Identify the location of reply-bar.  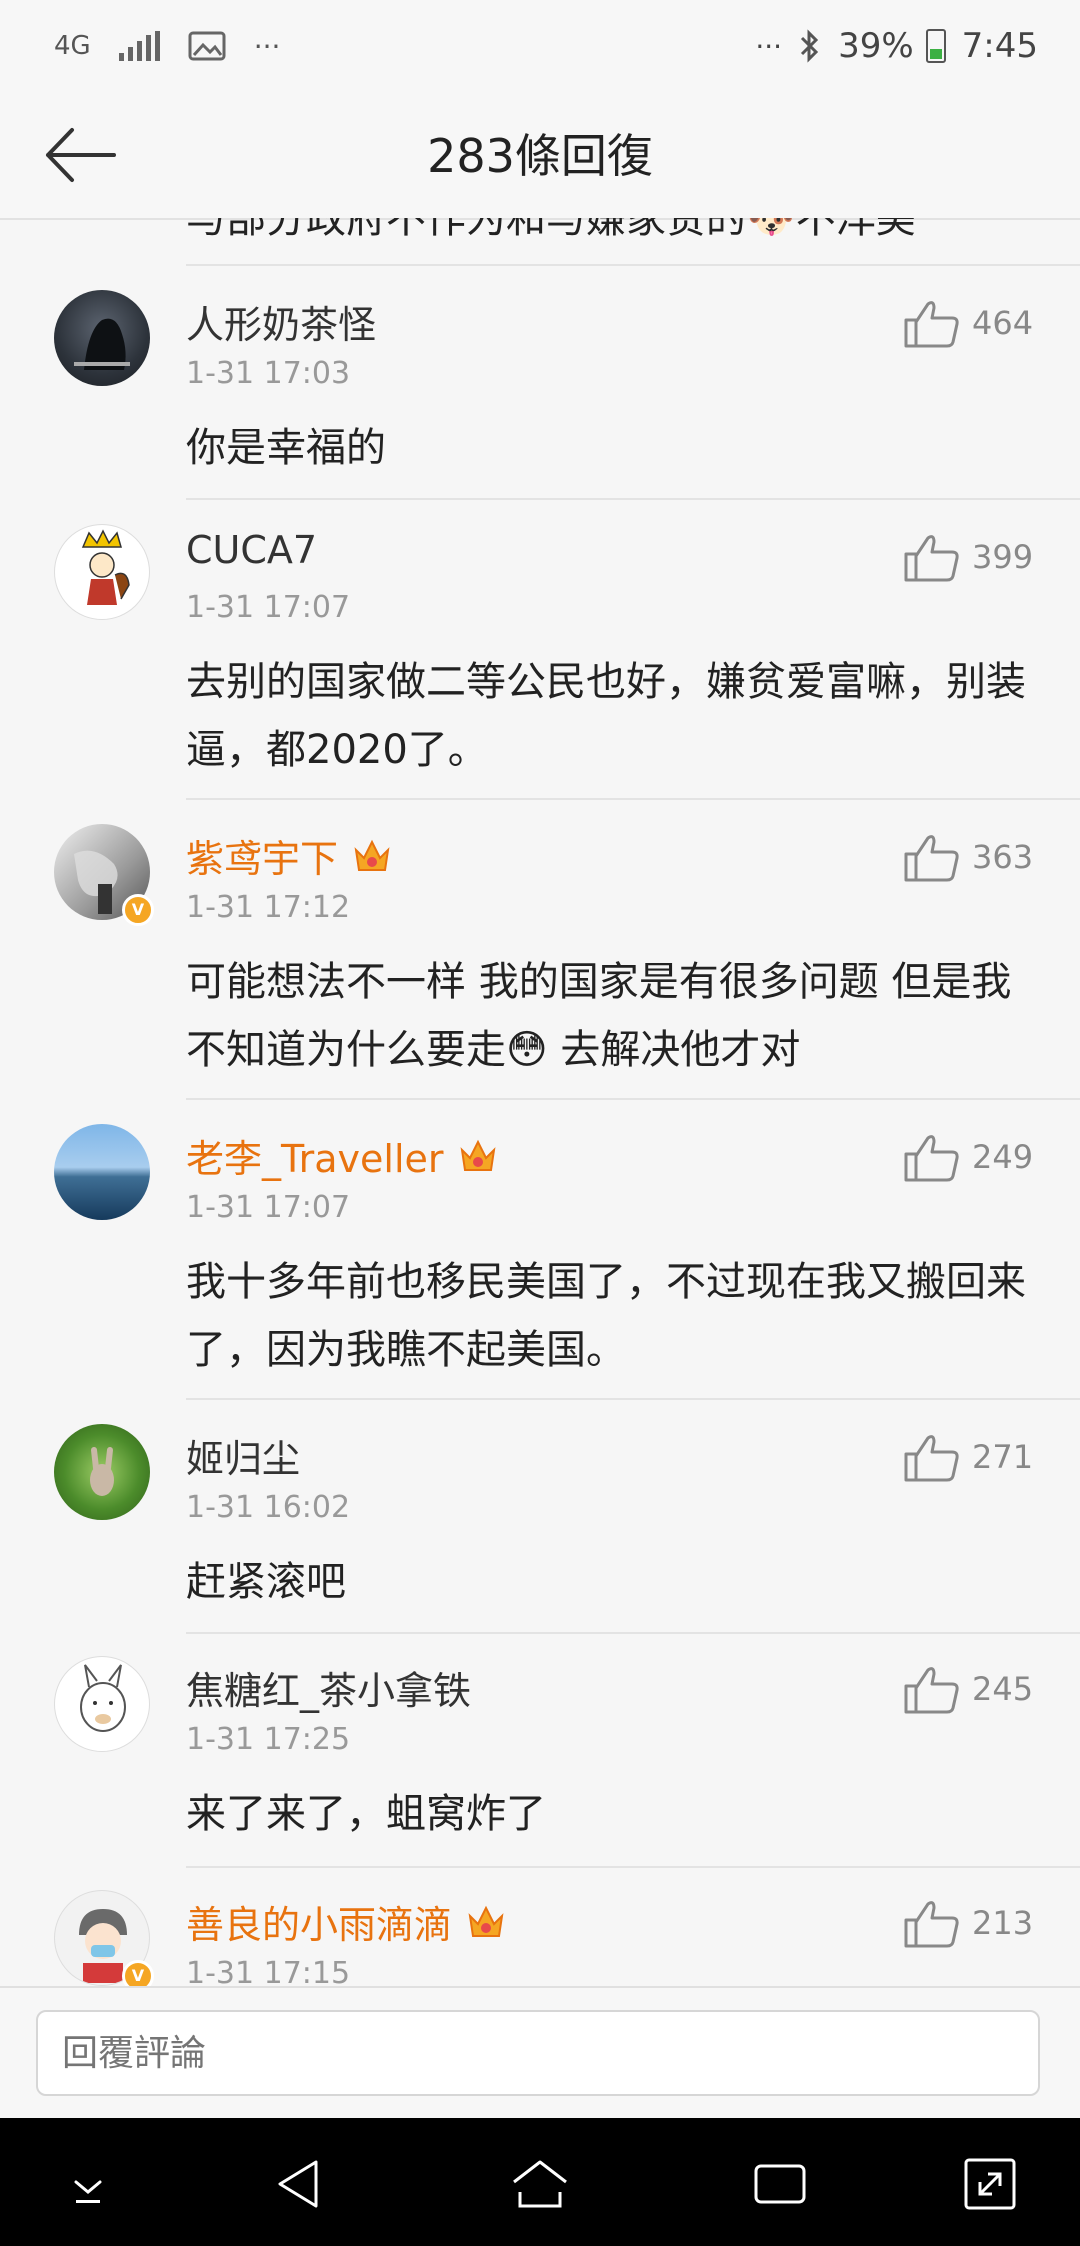
(540, 2053).